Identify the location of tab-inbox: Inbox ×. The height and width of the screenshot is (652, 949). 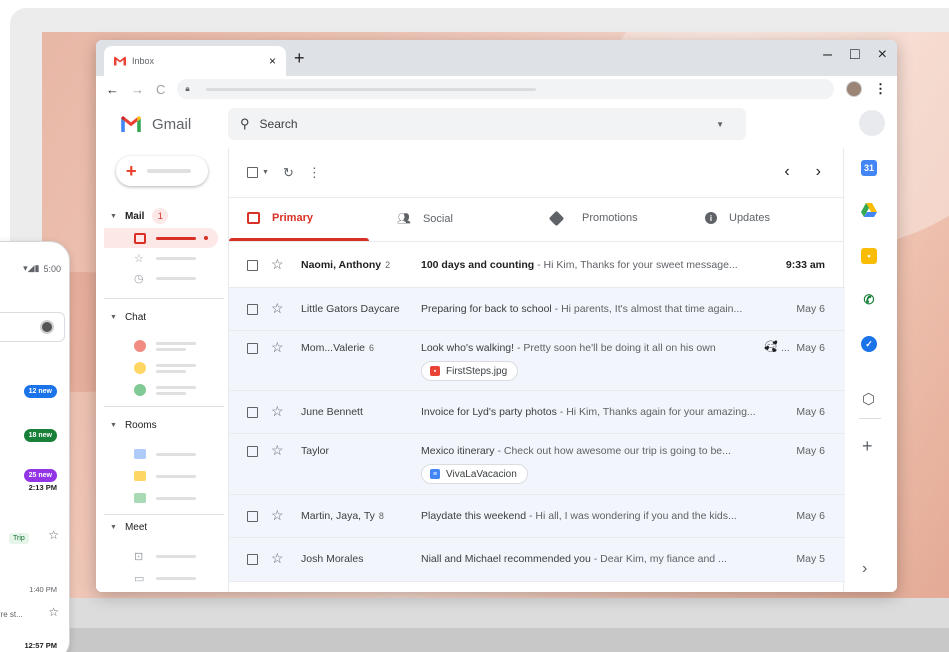
(195, 61).